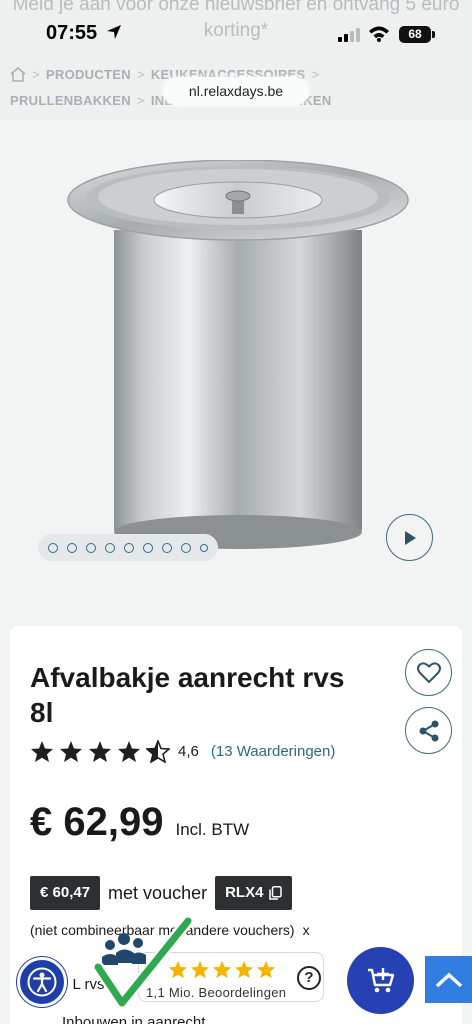 The height and width of the screenshot is (1024, 472). I want to click on breadcrumb-item-prullenbakken: PRULLENBAKKEN, so click(70, 100).